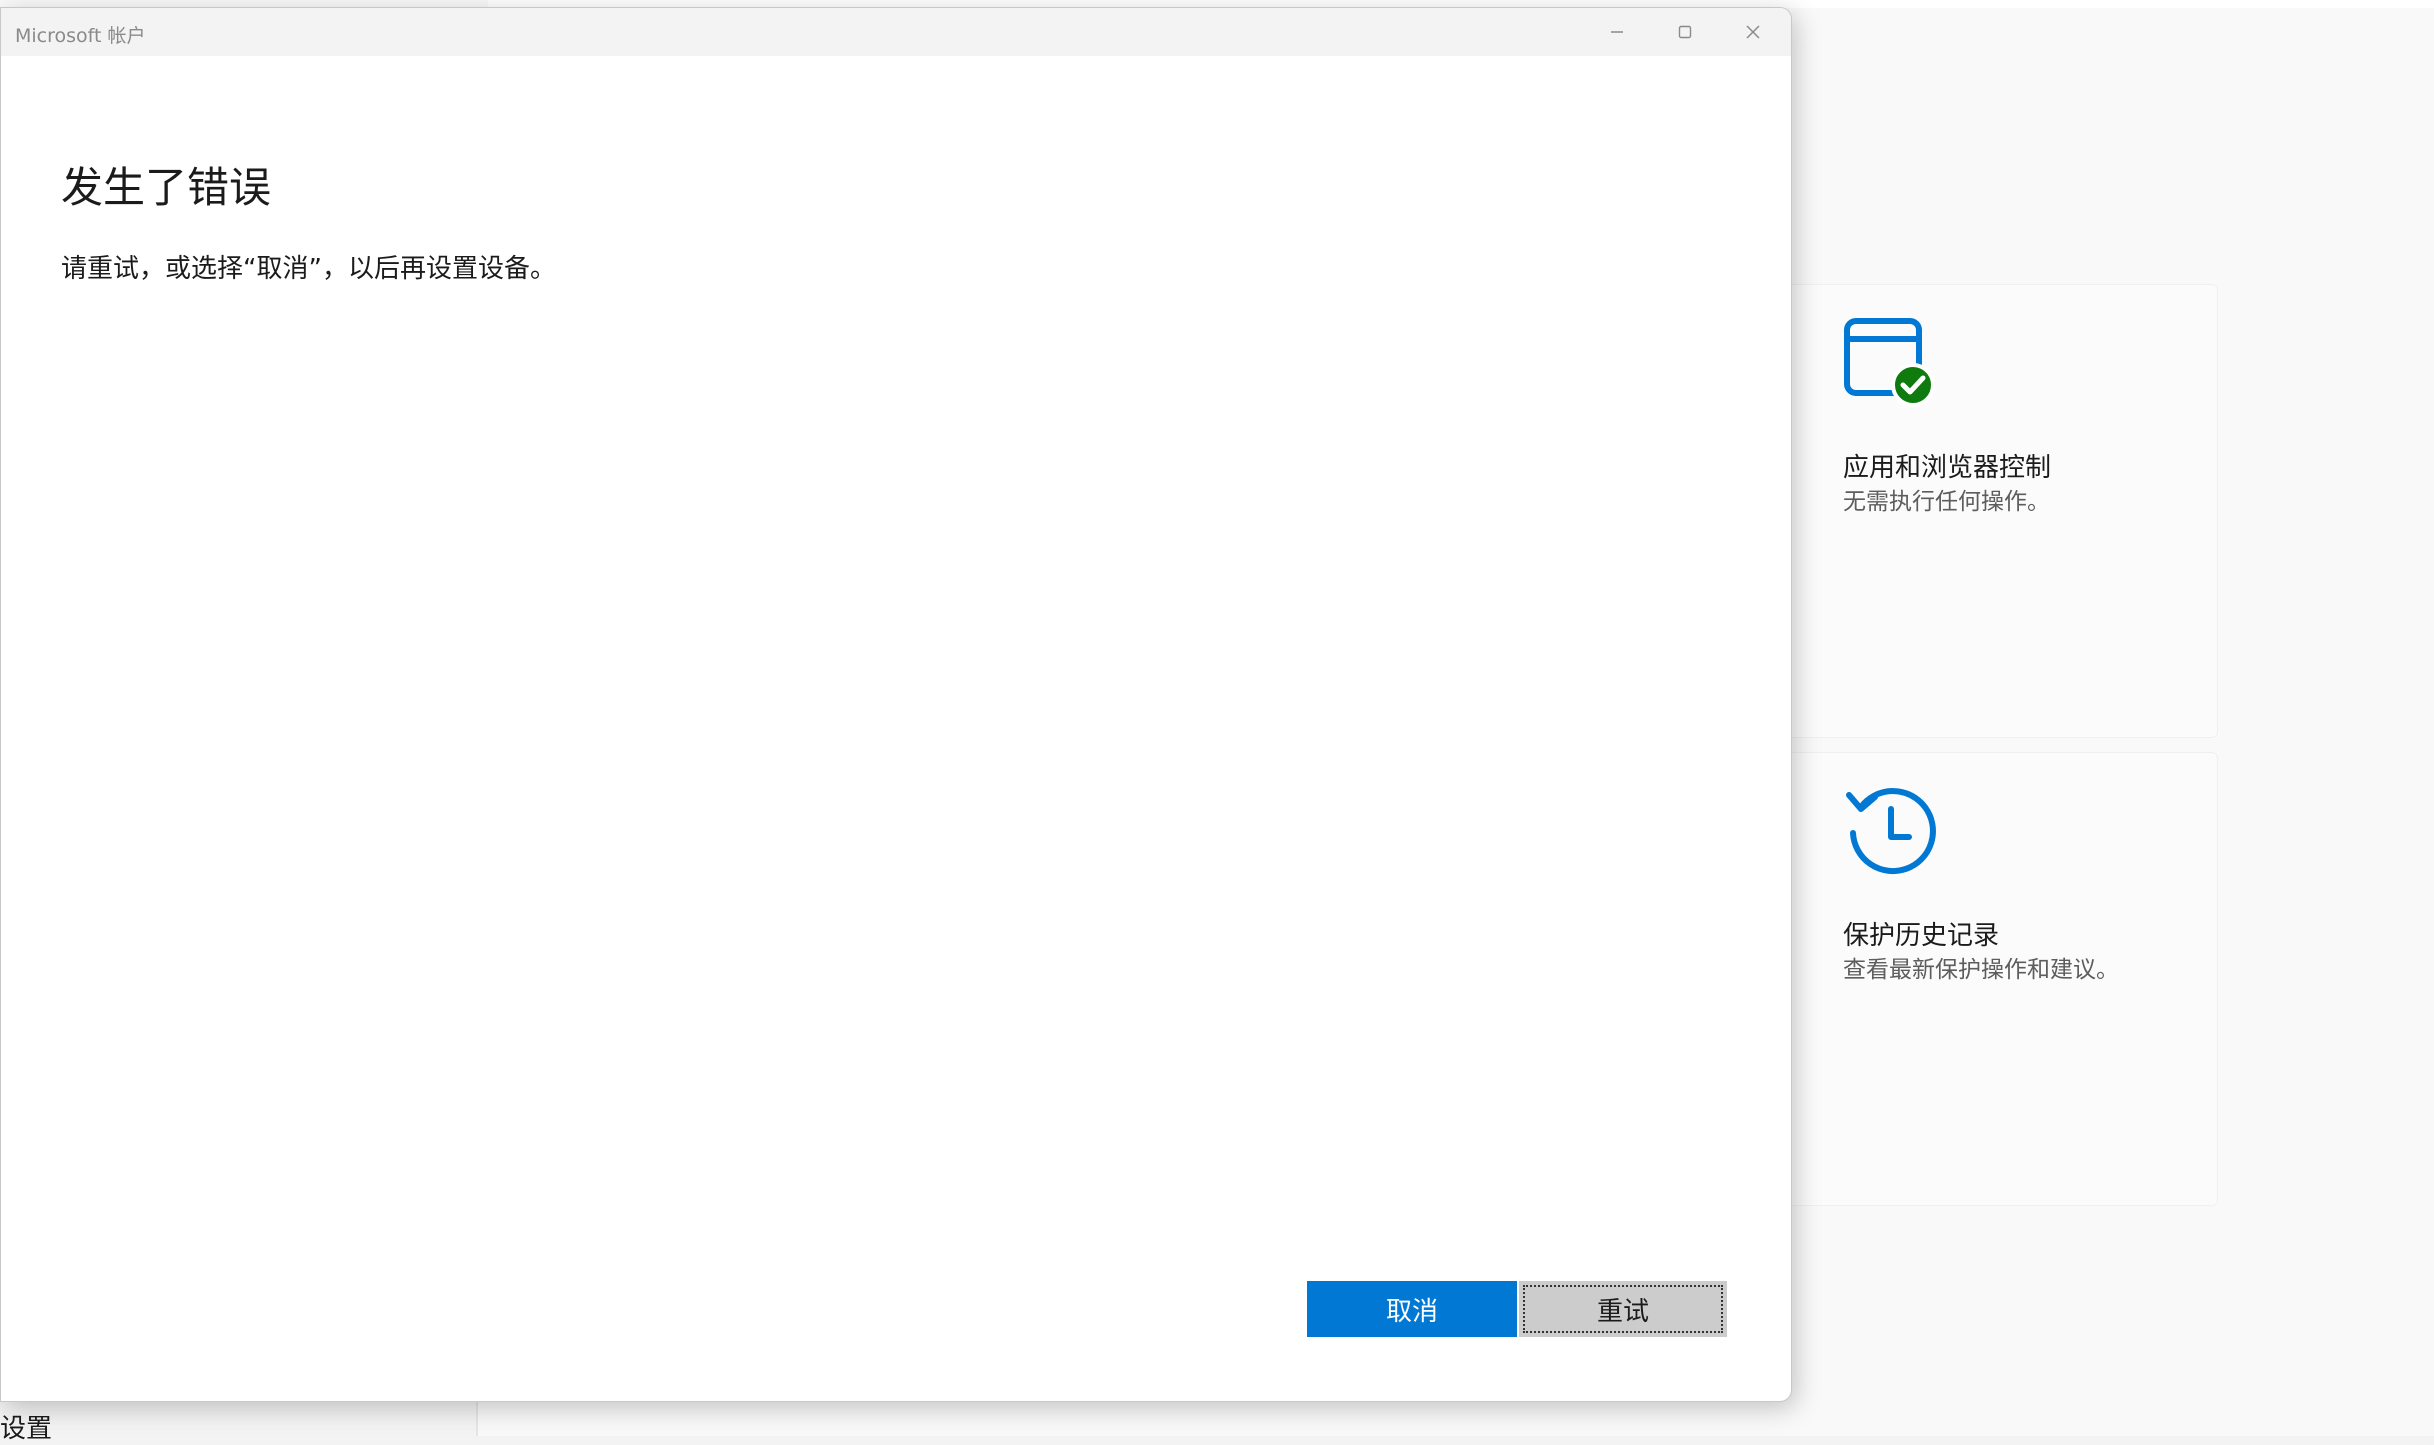  I want to click on nav-item-settings: 设置, so click(26, 1426).